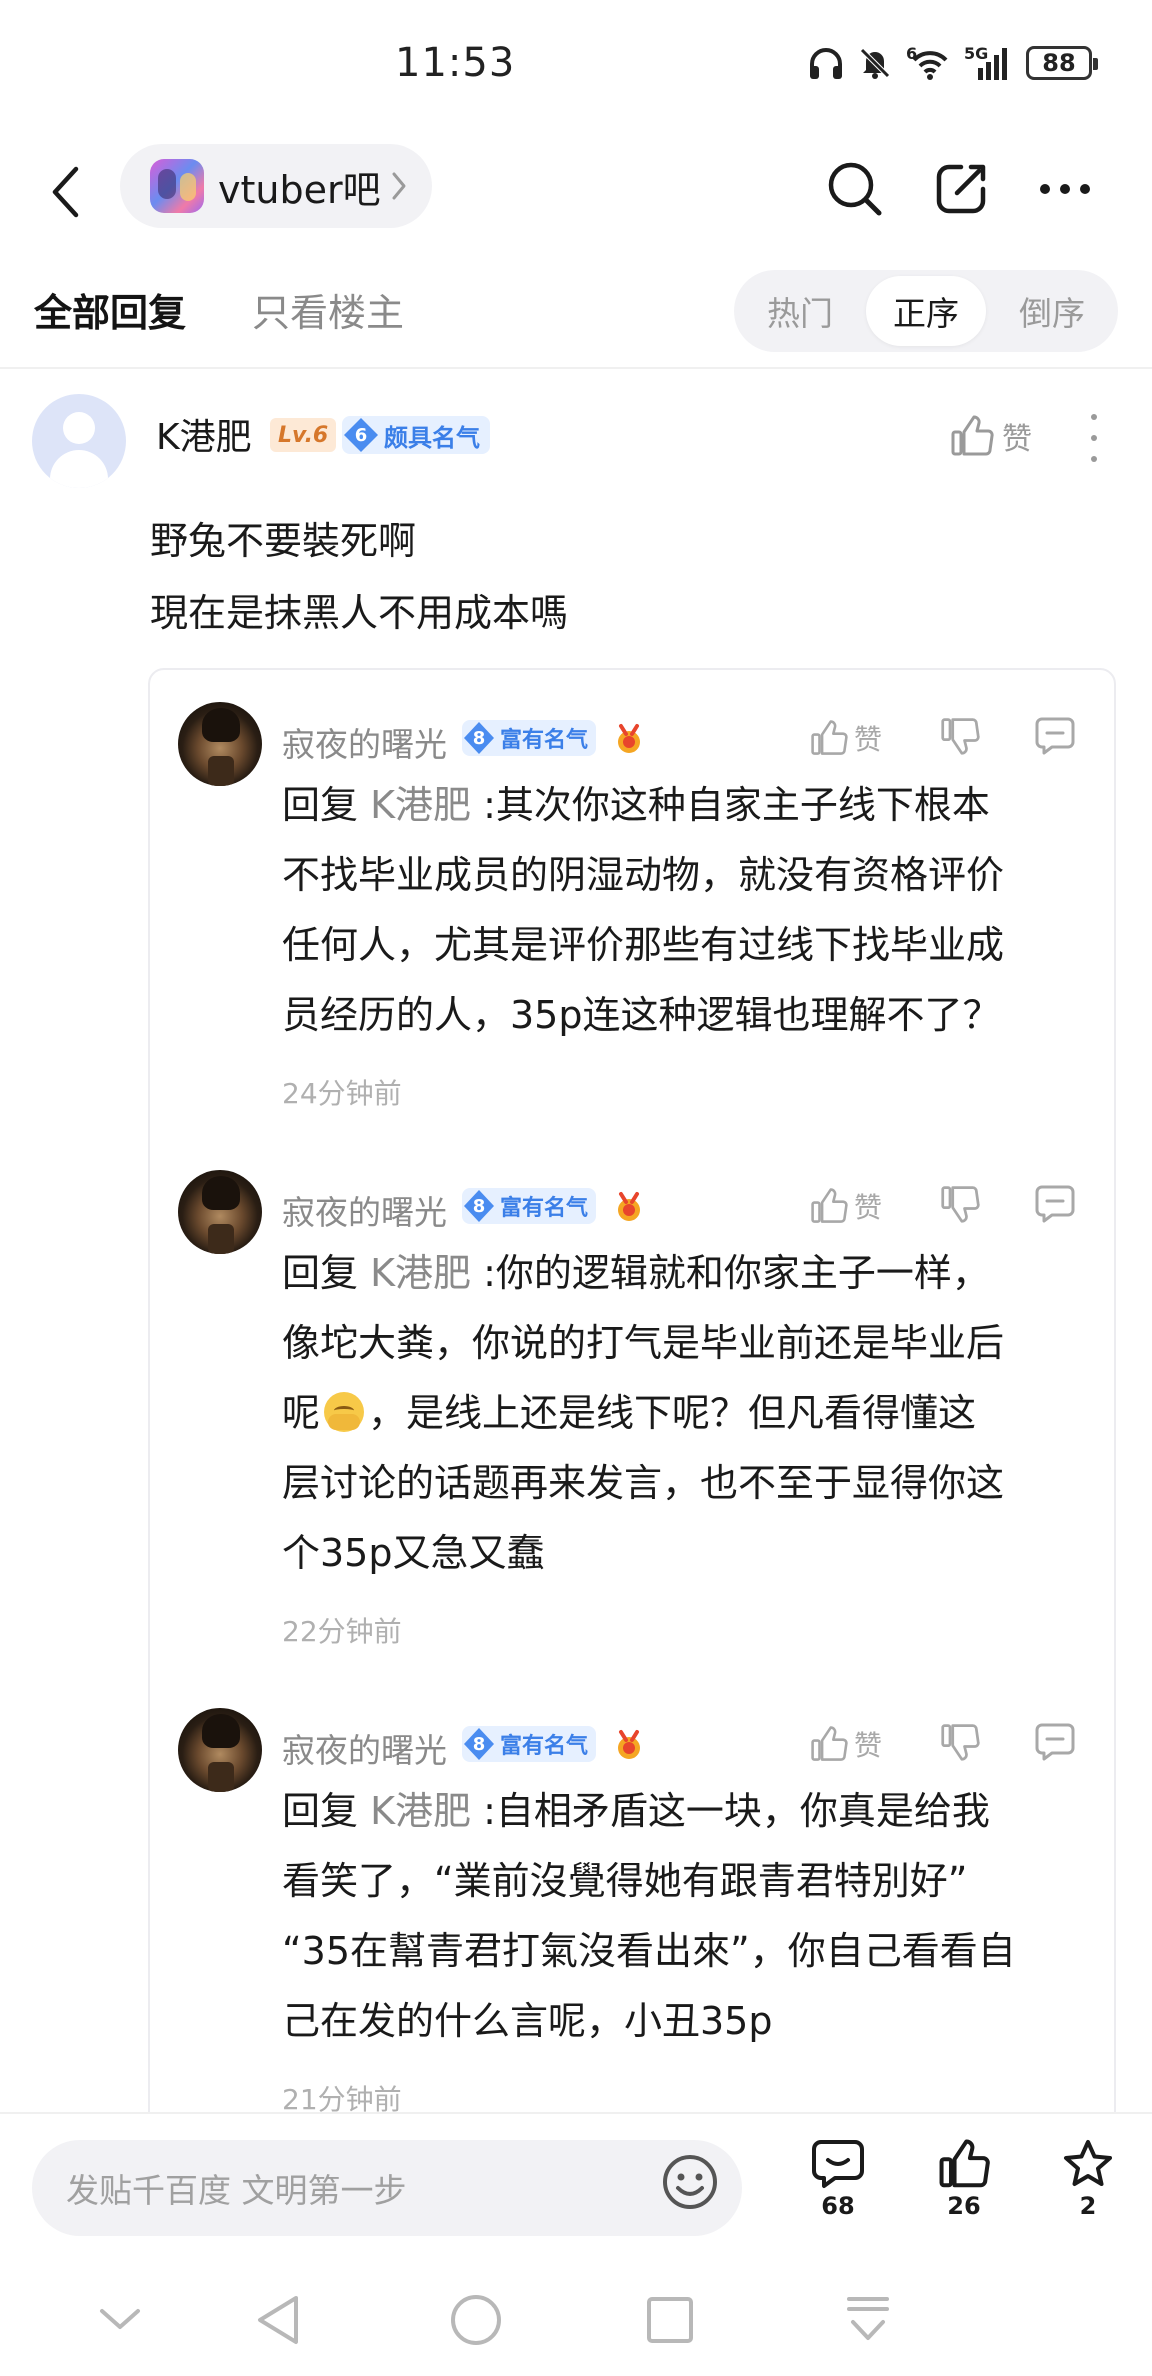 This screenshot has width=1152, height=2376. I want to click on likes-button: 26, so click(964, 2179).